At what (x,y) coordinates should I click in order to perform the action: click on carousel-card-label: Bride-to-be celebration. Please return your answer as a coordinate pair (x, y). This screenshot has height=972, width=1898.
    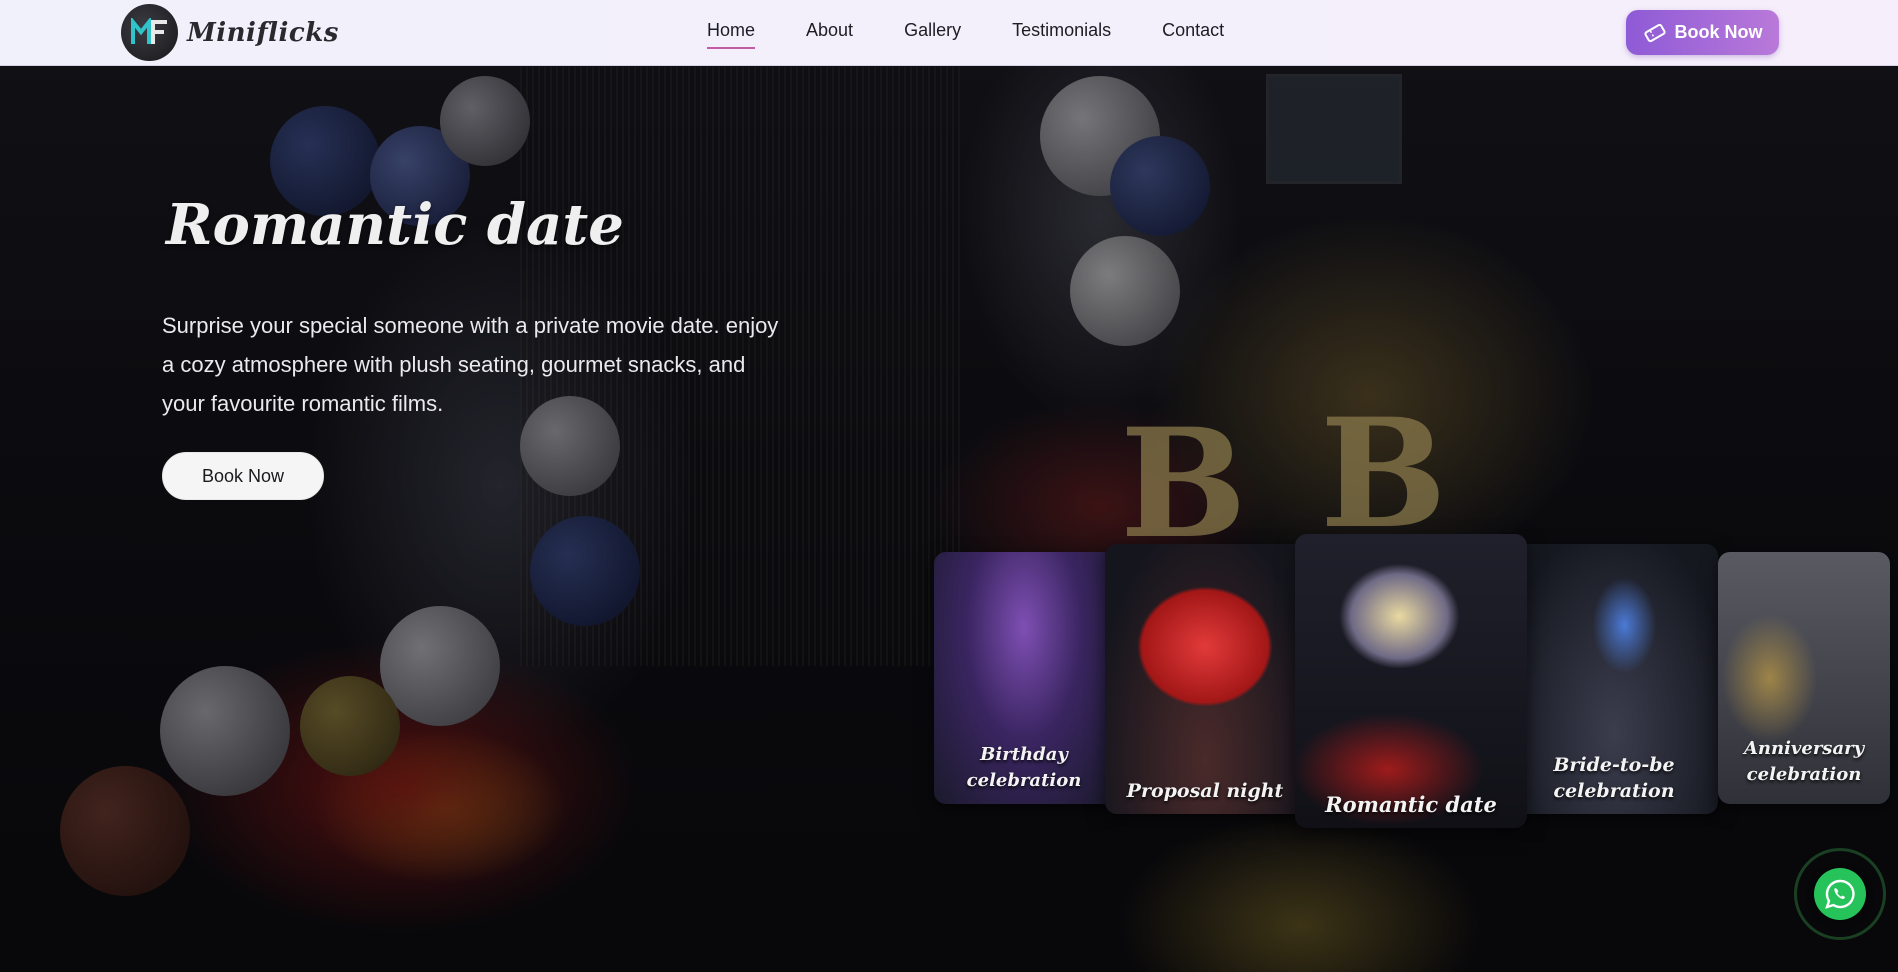
    Looking at the image, I should click on (1614, 778).